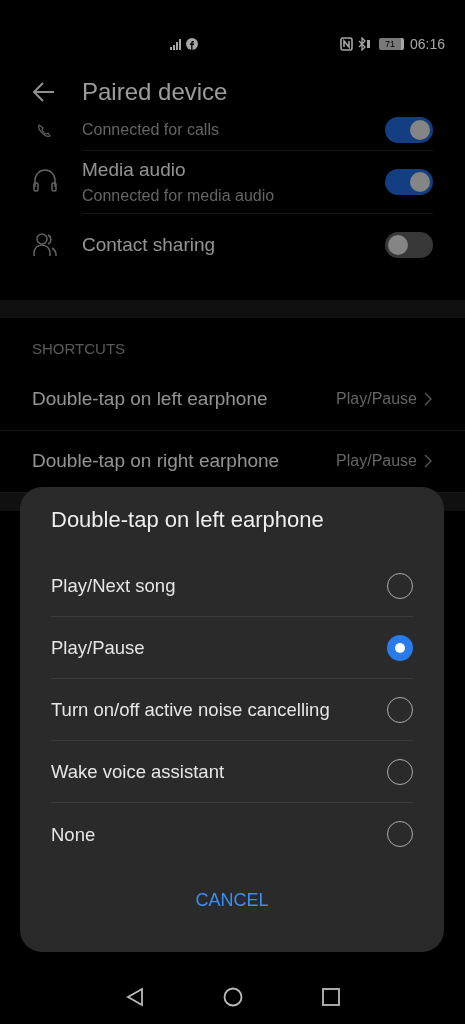 This screenshot has width=465, height=1024. What do you see at coordinates (427, 44) in the screenshot?
I see `clock-time: 06:16` at bounding box center [427, 44].